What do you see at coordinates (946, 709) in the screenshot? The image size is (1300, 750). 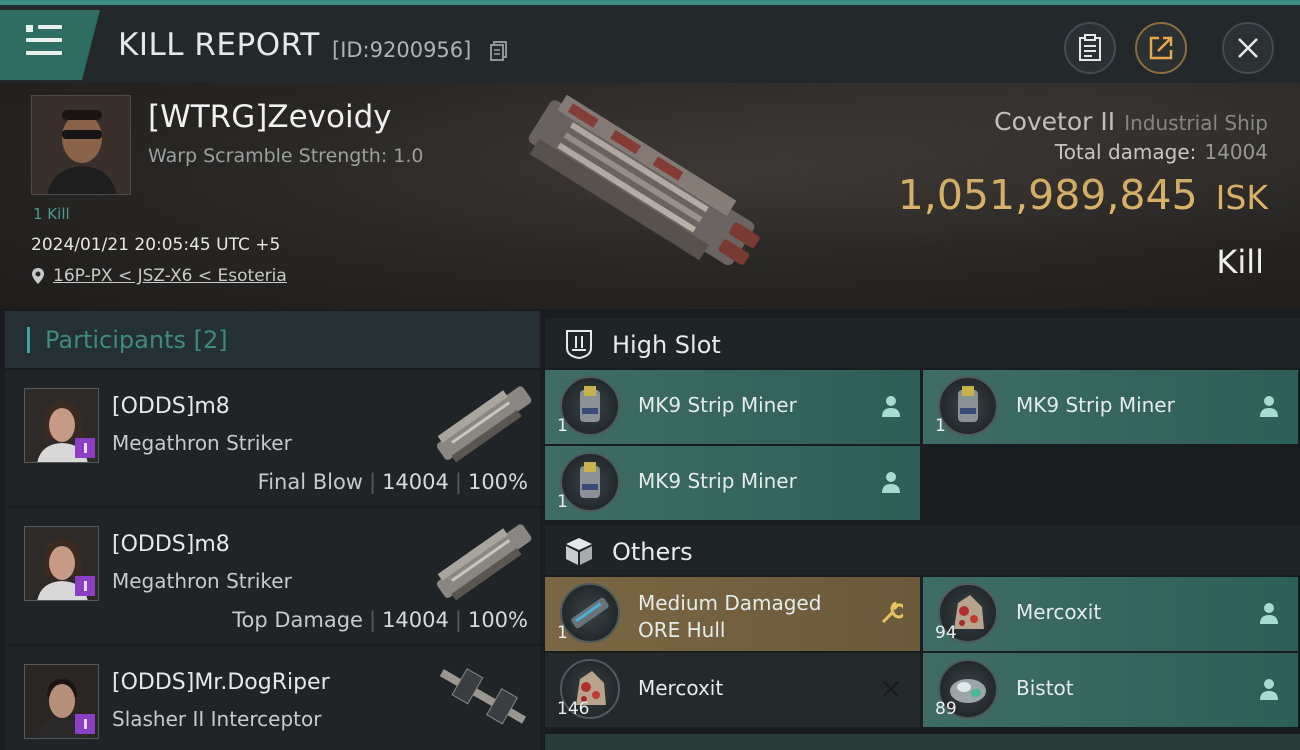 I see `item-quantity: 89` at bounding box center [946, 709].